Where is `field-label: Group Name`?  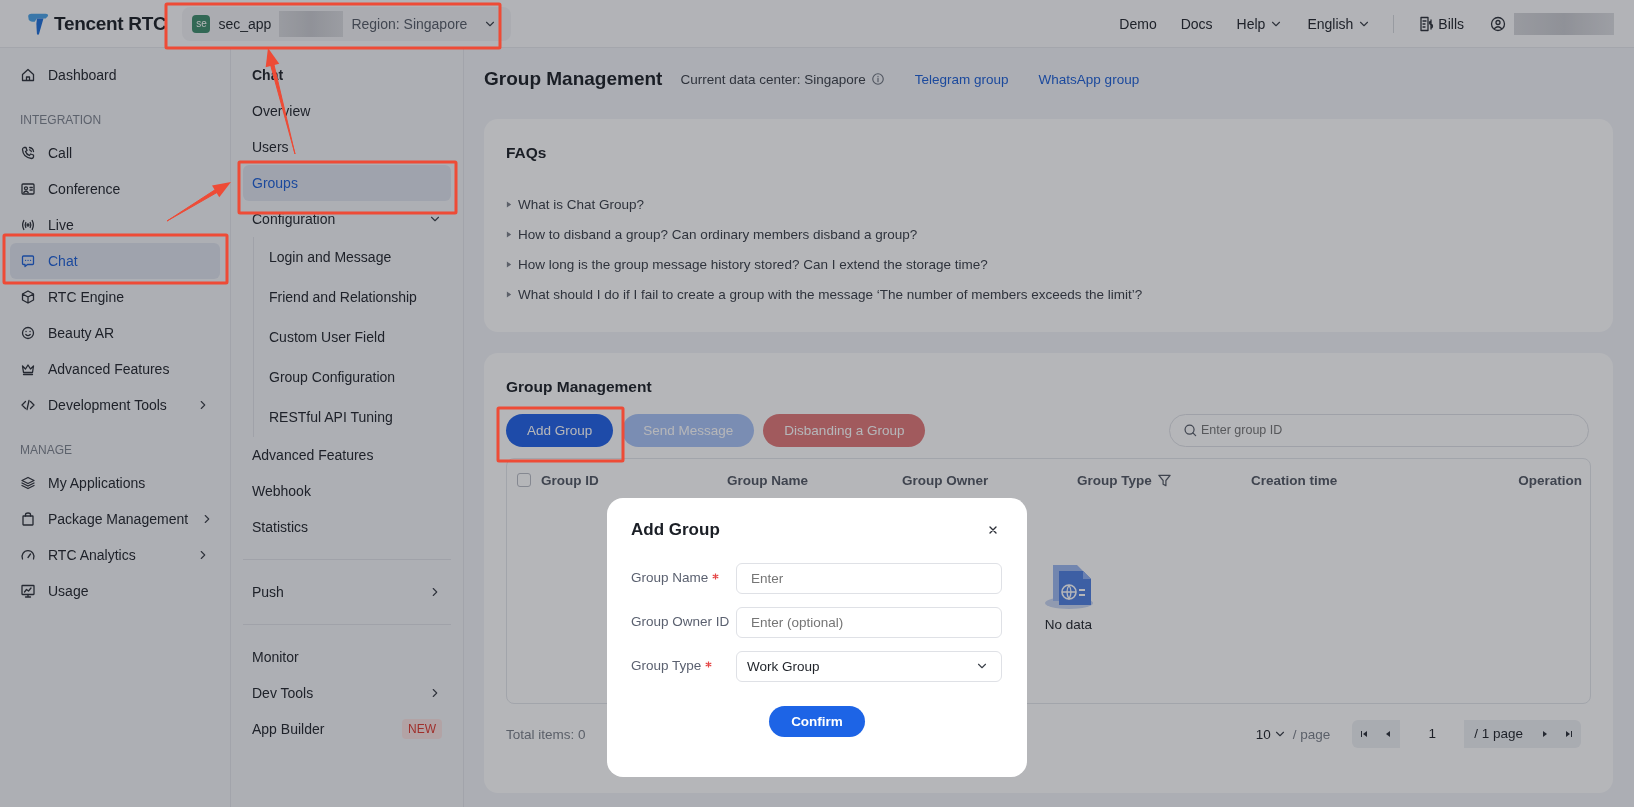
field-label: Group Name is located at coordinates (670, 578).